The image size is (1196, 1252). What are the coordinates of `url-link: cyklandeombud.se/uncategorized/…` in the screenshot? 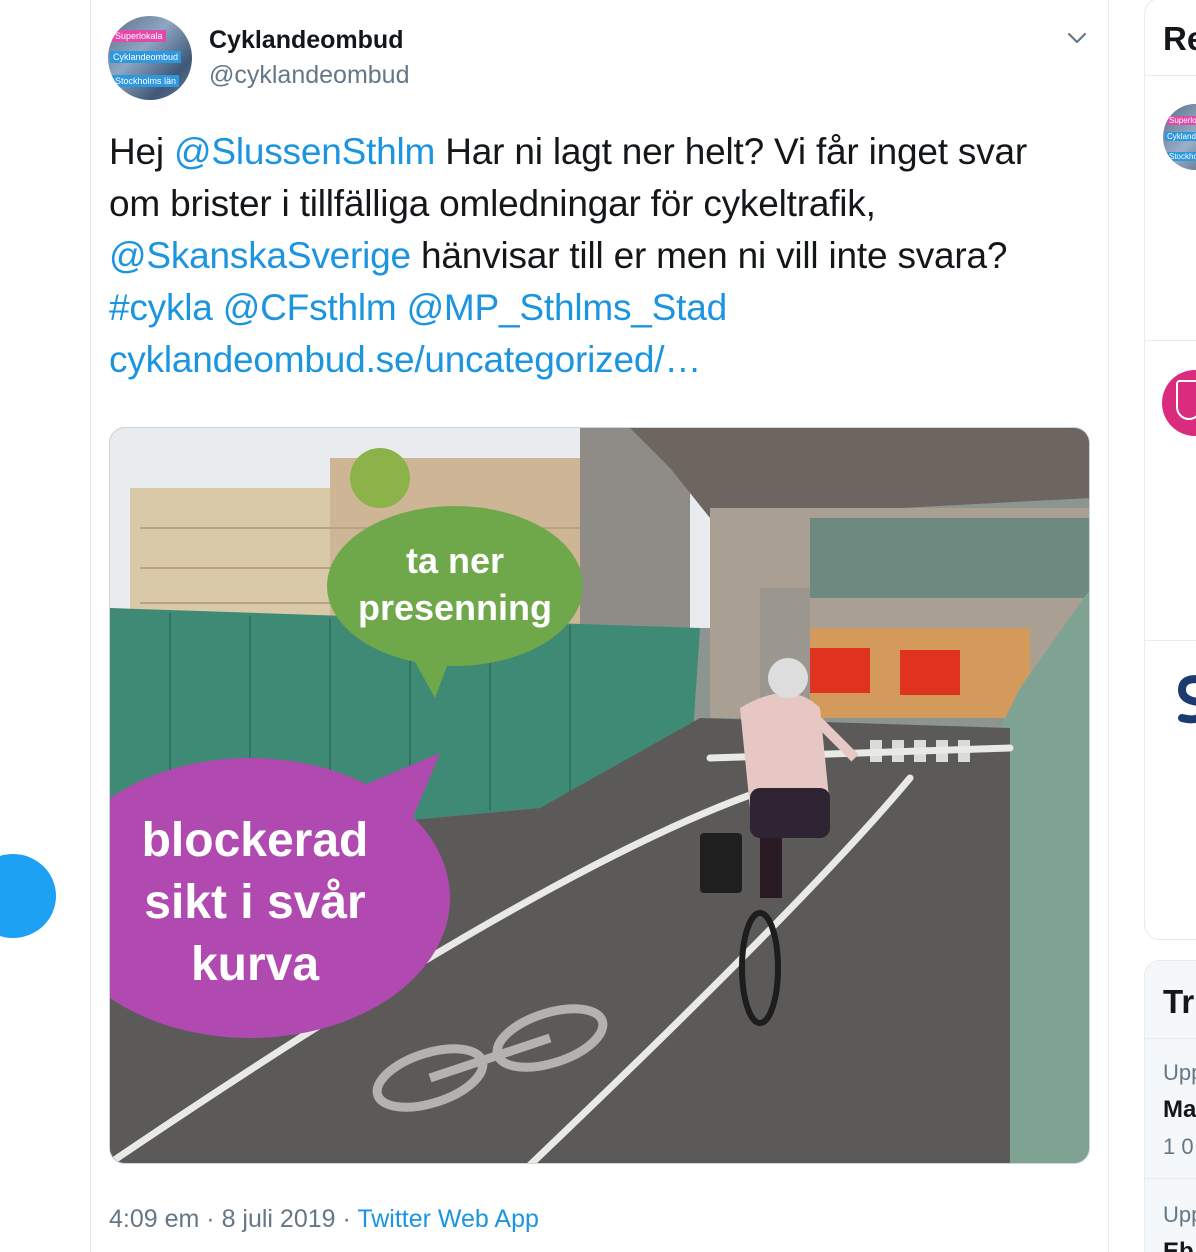 It's located at (604, 360).